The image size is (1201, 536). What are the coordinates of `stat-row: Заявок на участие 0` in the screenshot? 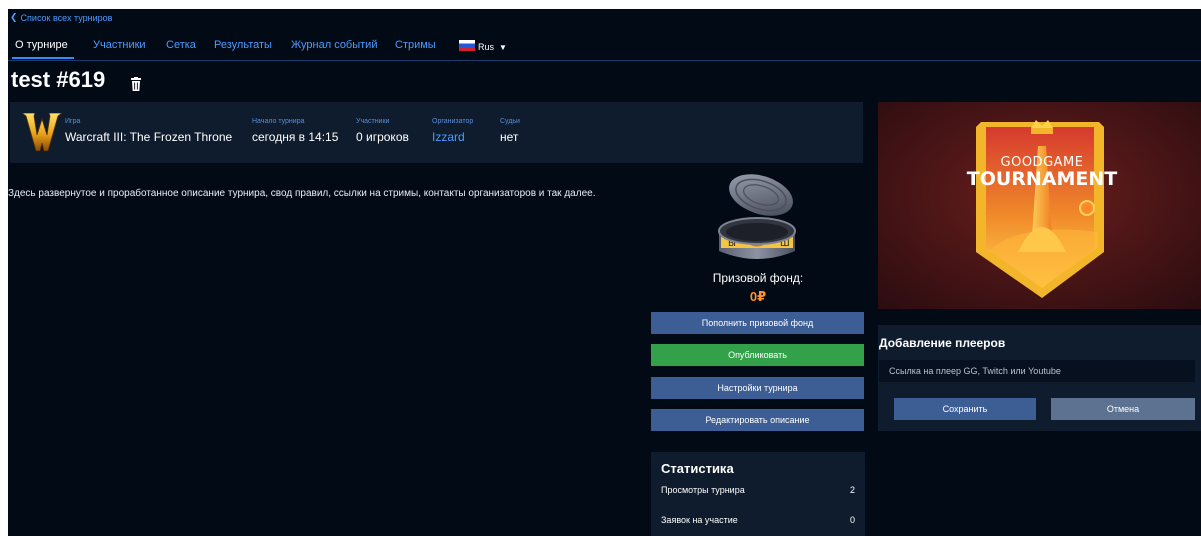 It's located at (758, 520).